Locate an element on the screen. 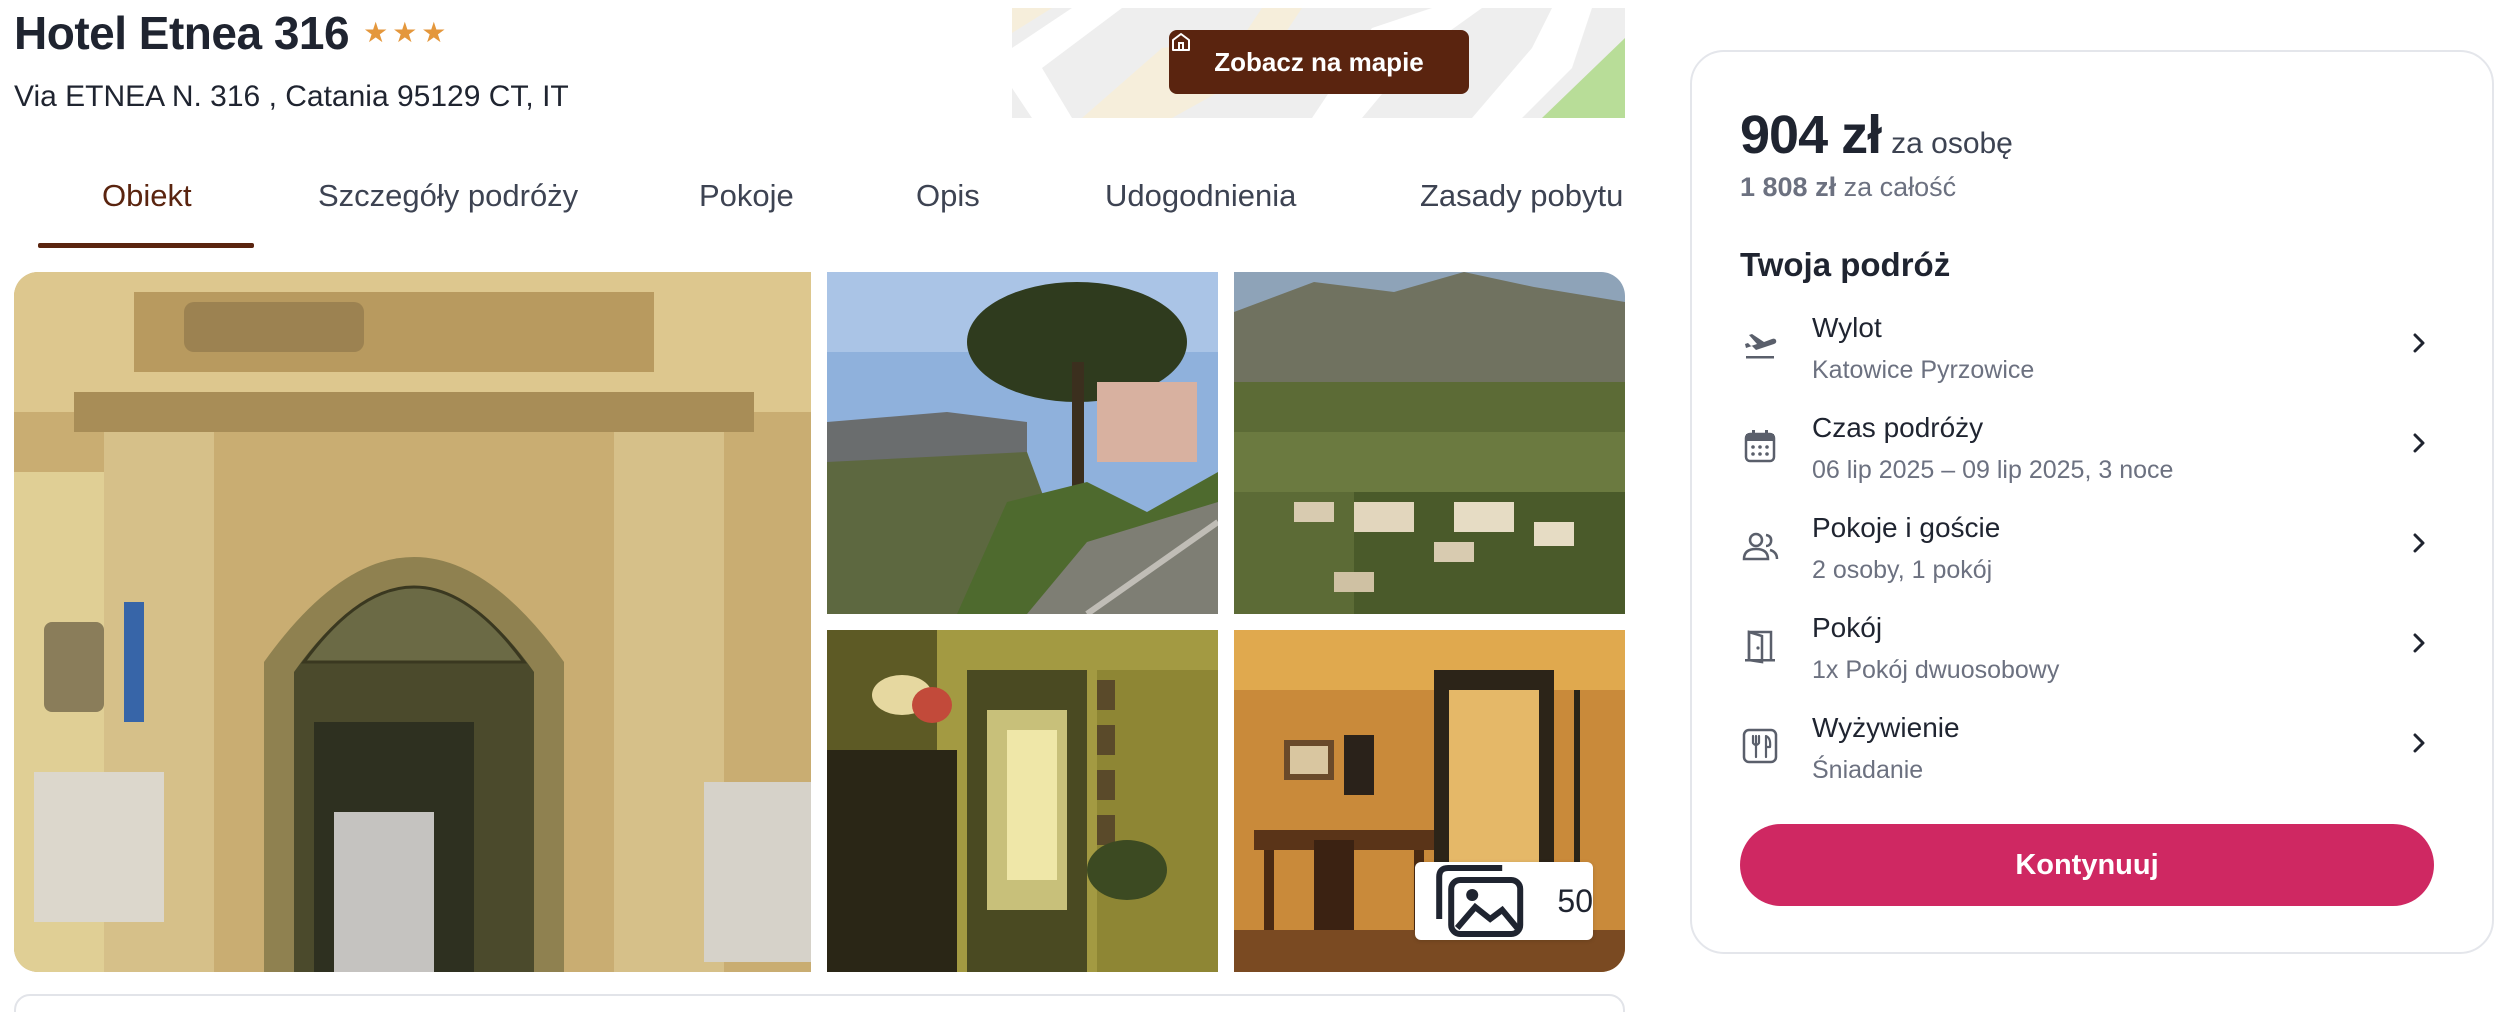 The width and height of the screenshot is (2512, 1012). garden-view-photo is located at coordinates (1022, 443).